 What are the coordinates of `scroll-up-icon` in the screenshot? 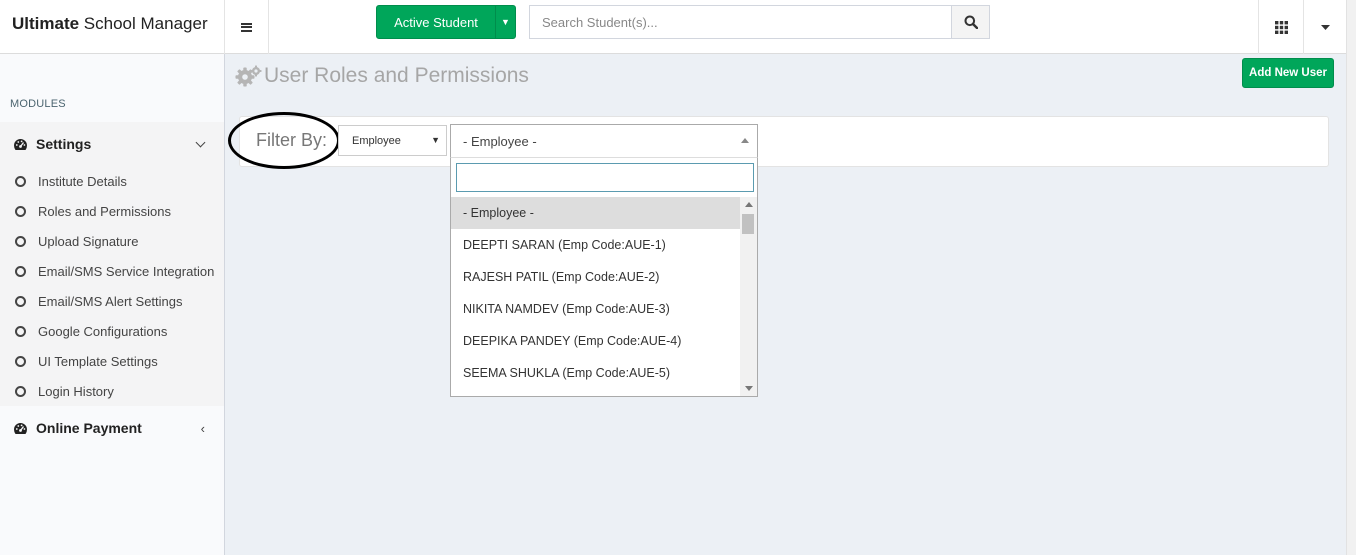 It's located at (749, 204).